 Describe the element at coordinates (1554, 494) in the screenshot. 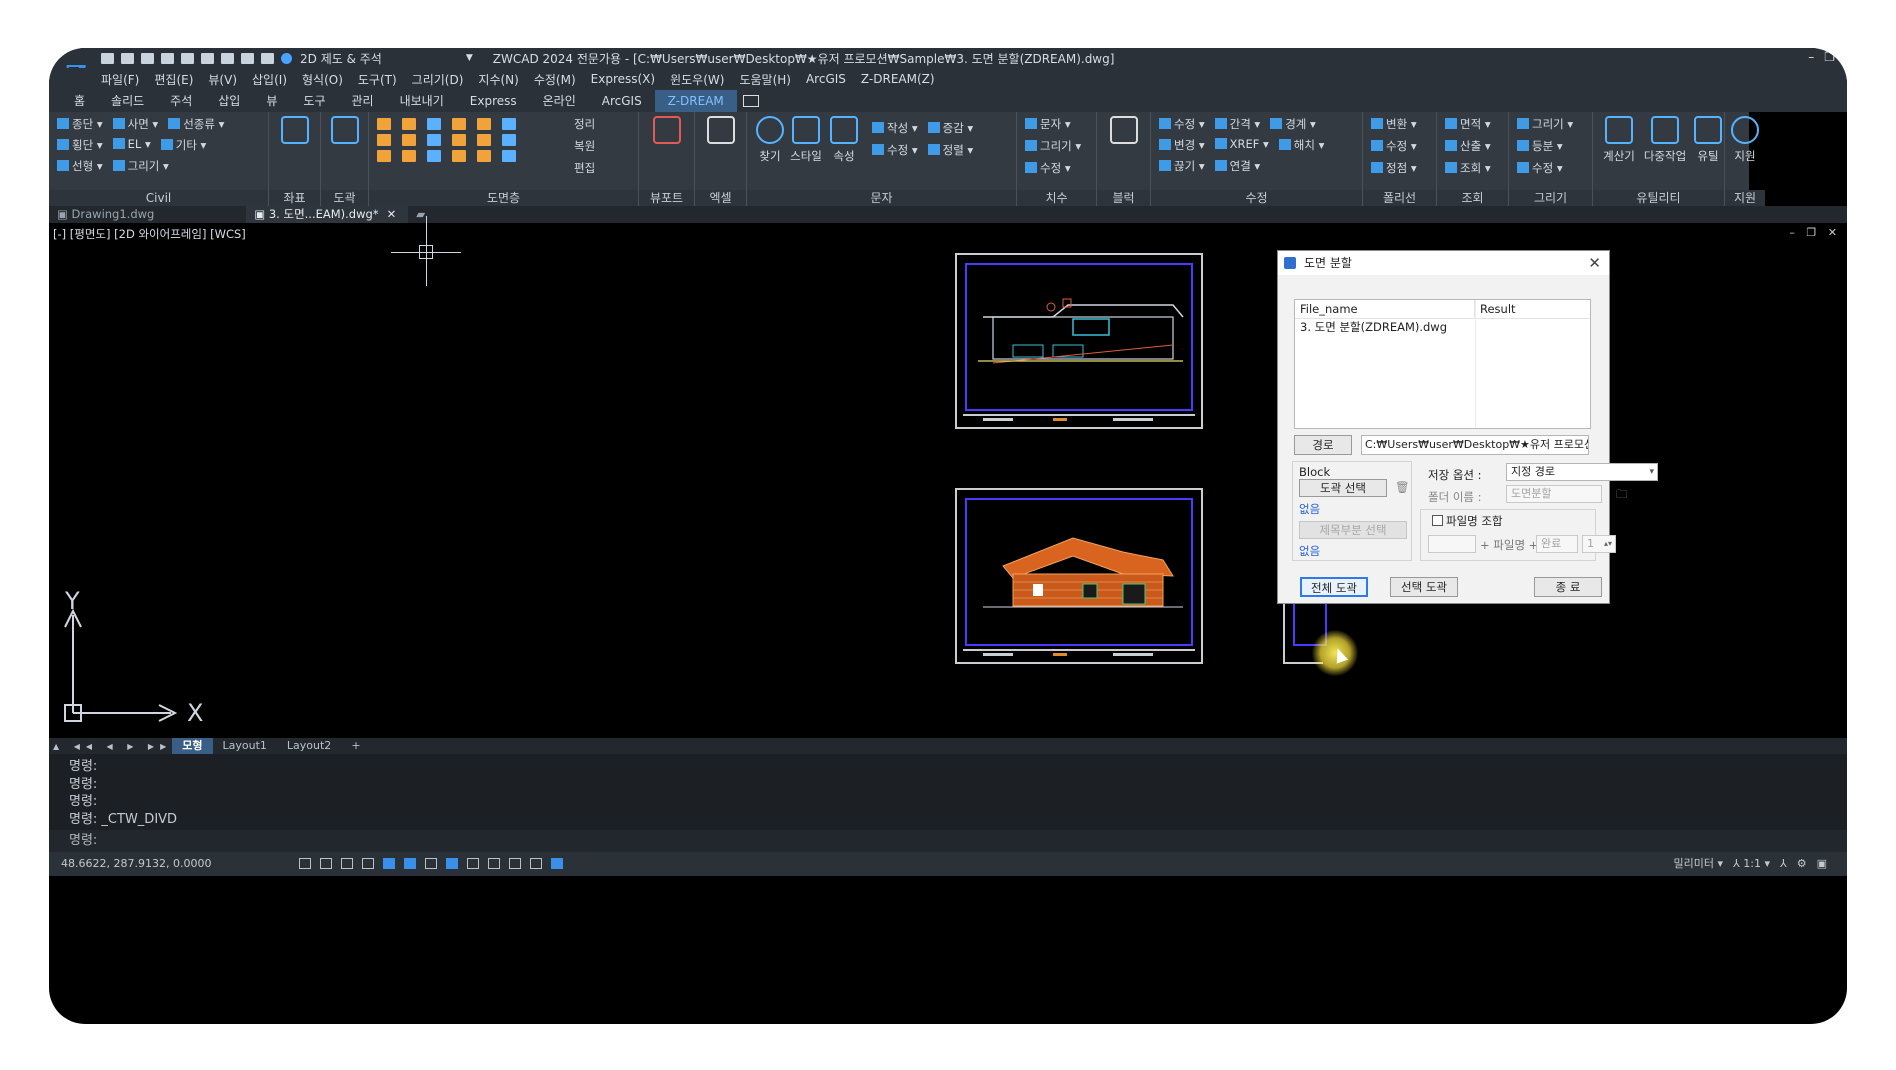

I see `folder-name-field: 도면분할` at that location.